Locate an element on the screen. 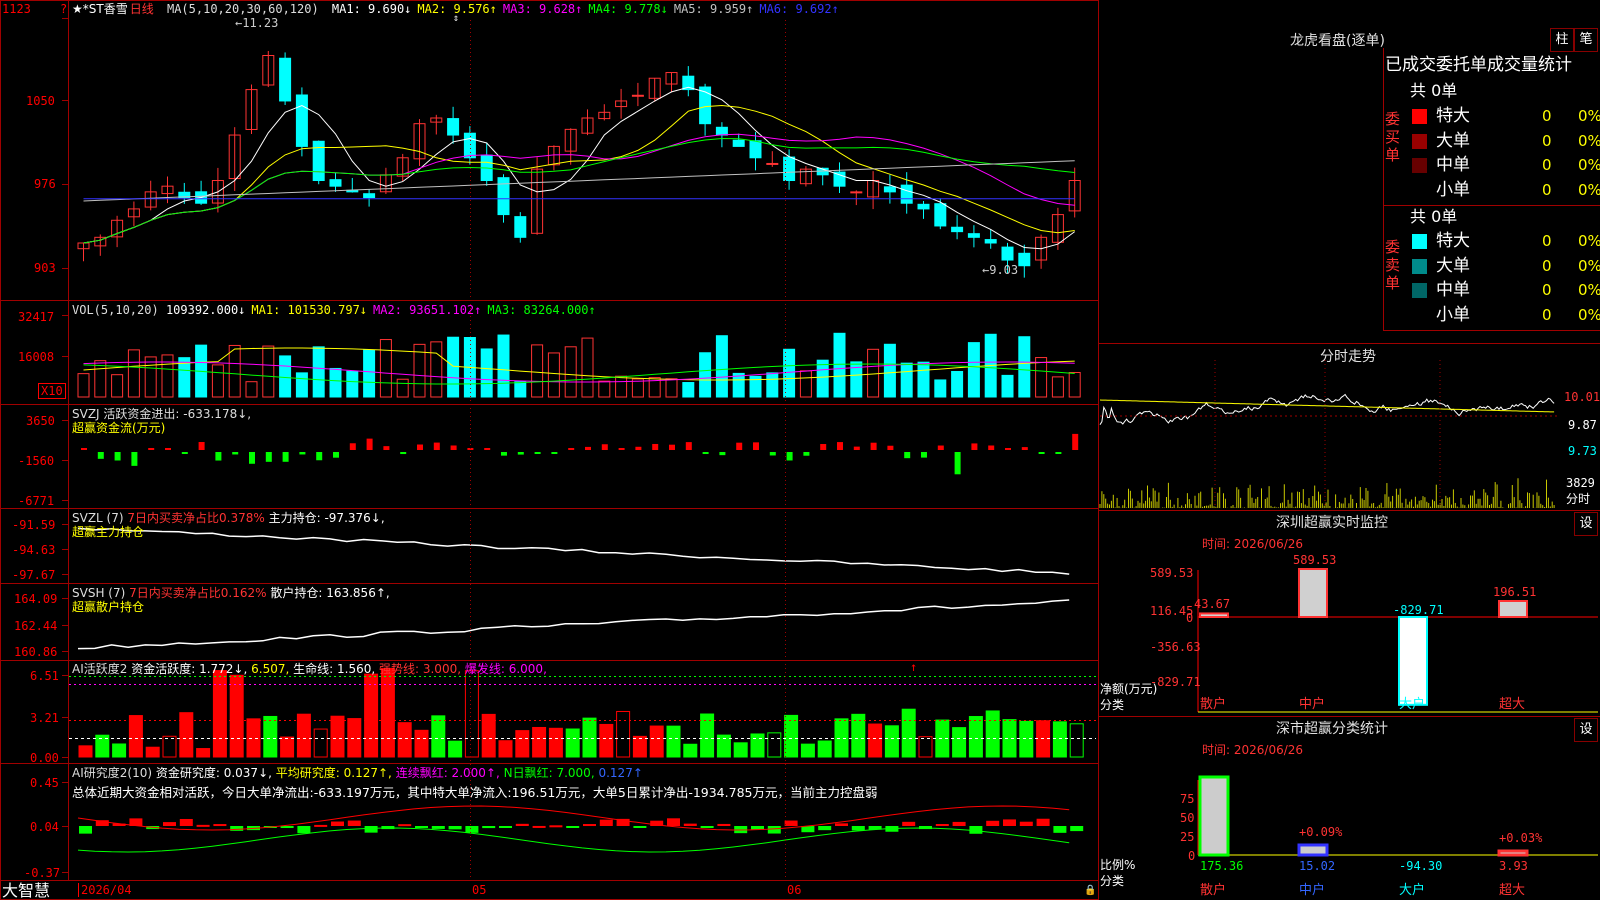 This screenshot has width=1600, height=900. intraday-avg-line is located at coordinates (1327, 406).